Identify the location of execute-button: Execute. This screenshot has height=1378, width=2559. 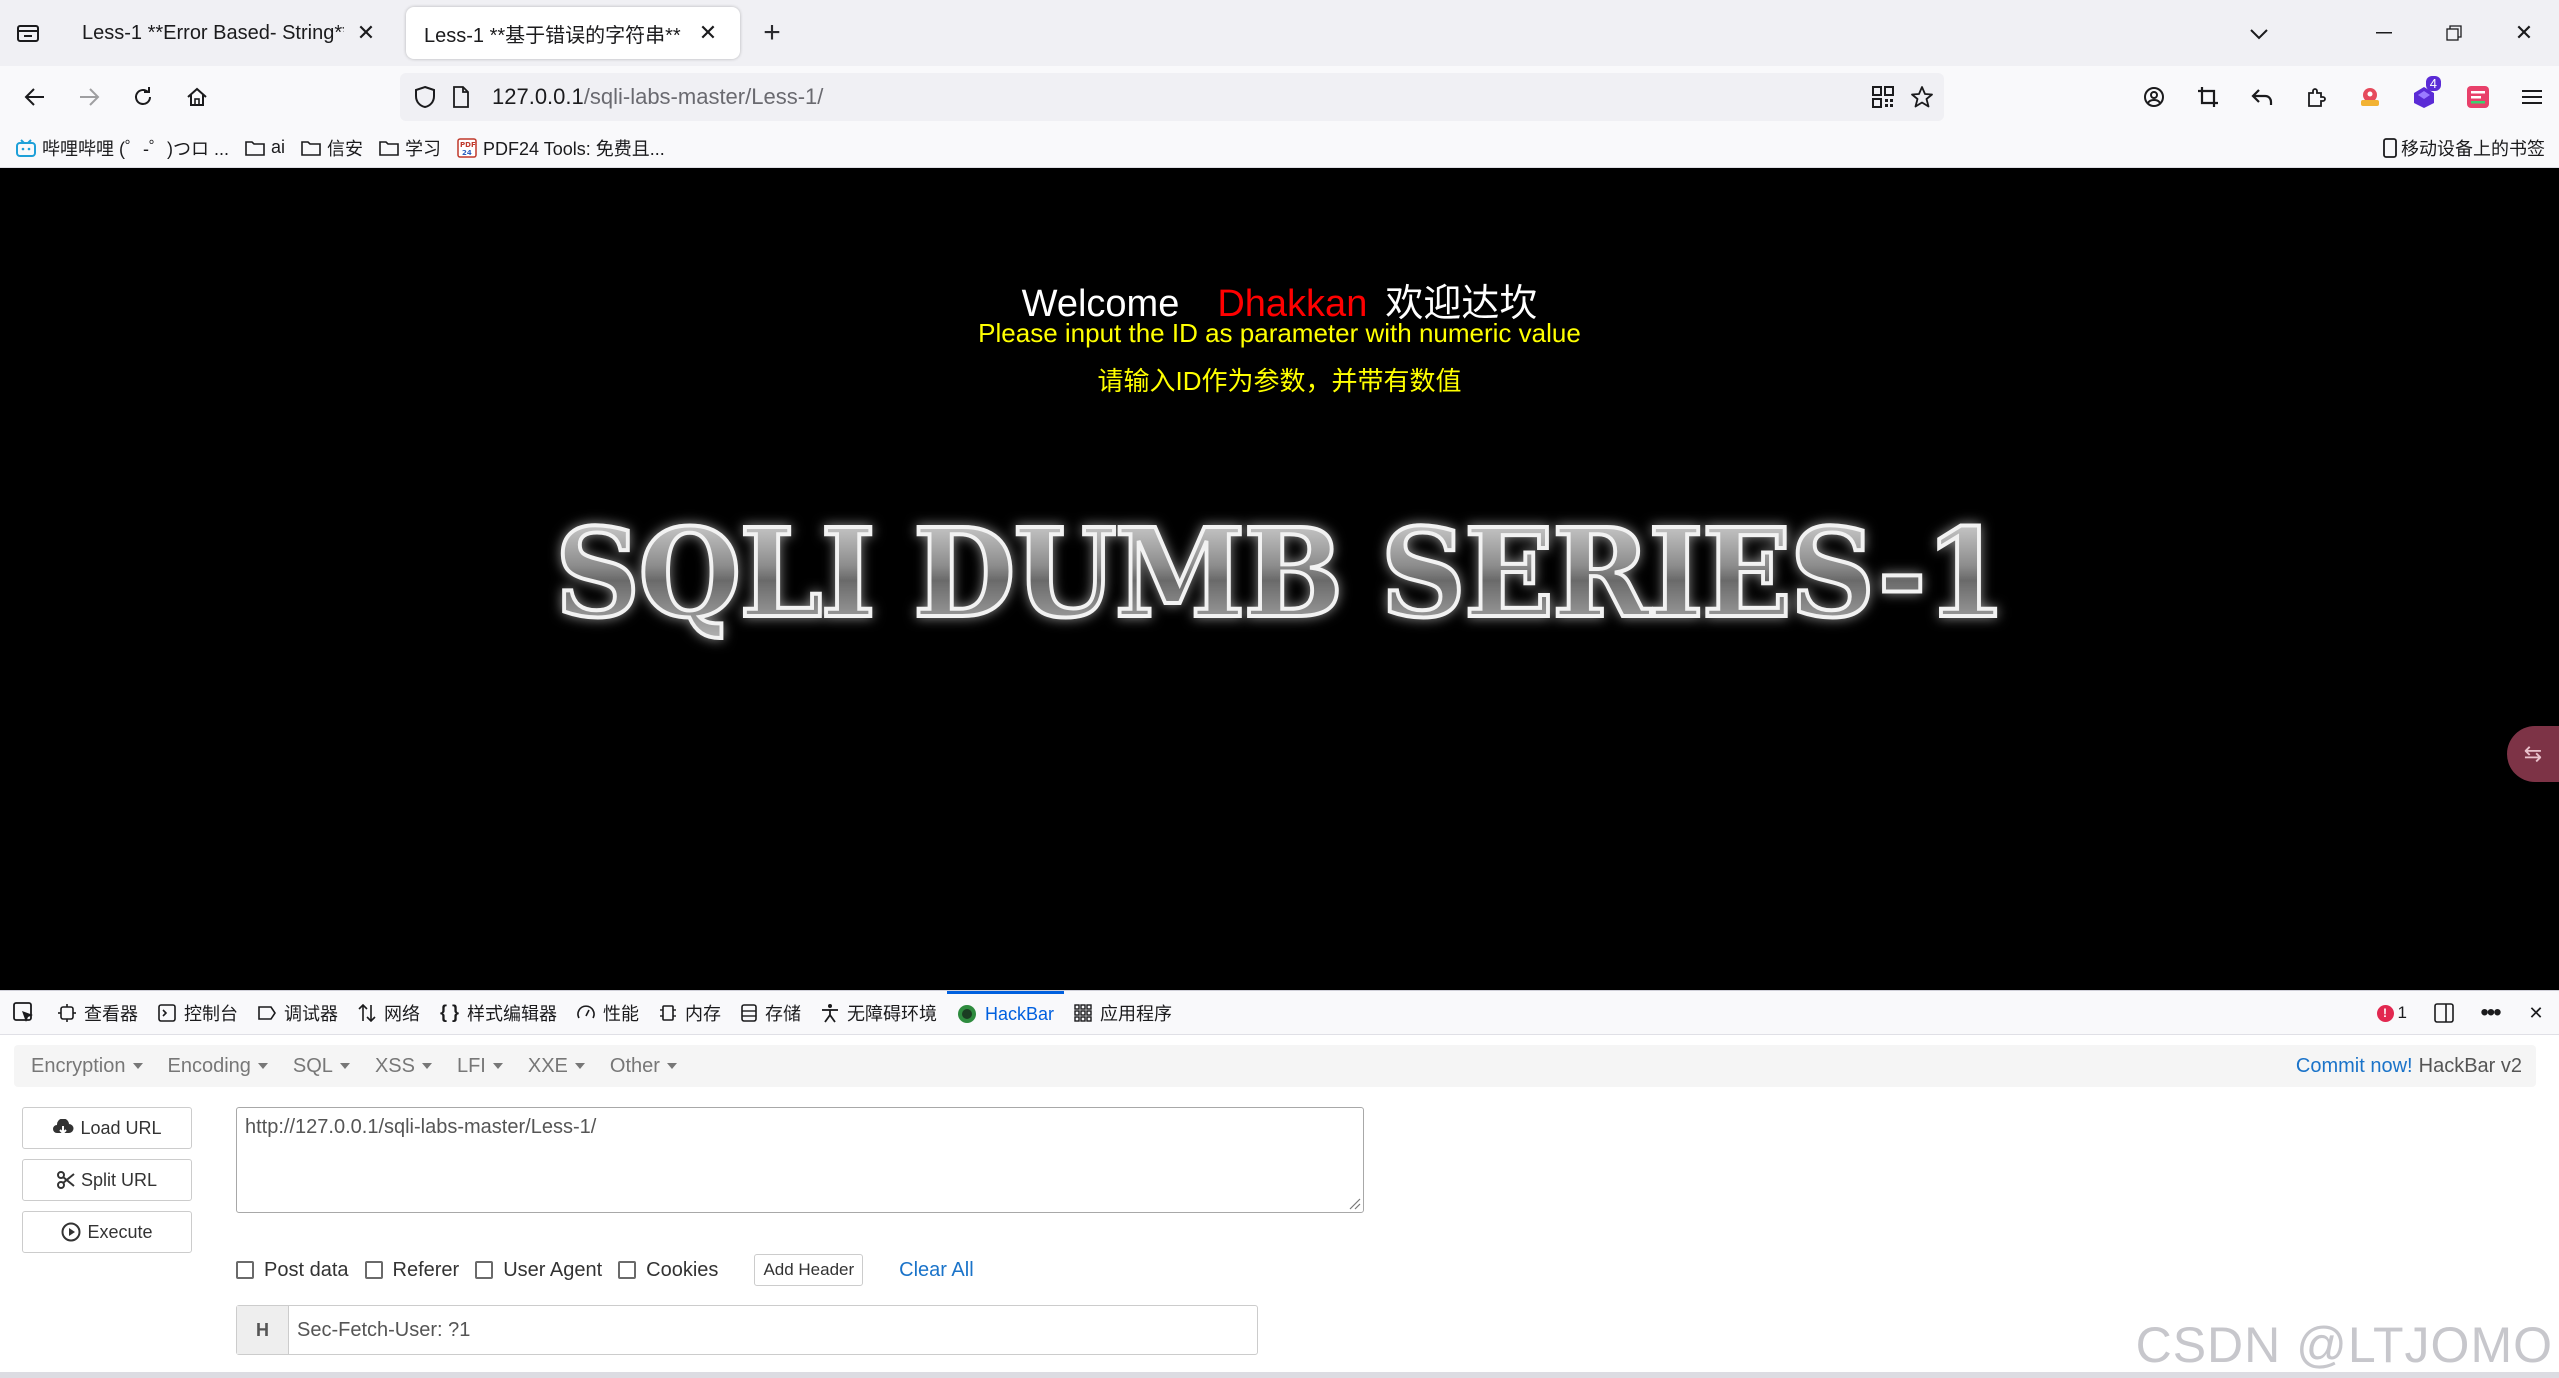
(107, 1232).